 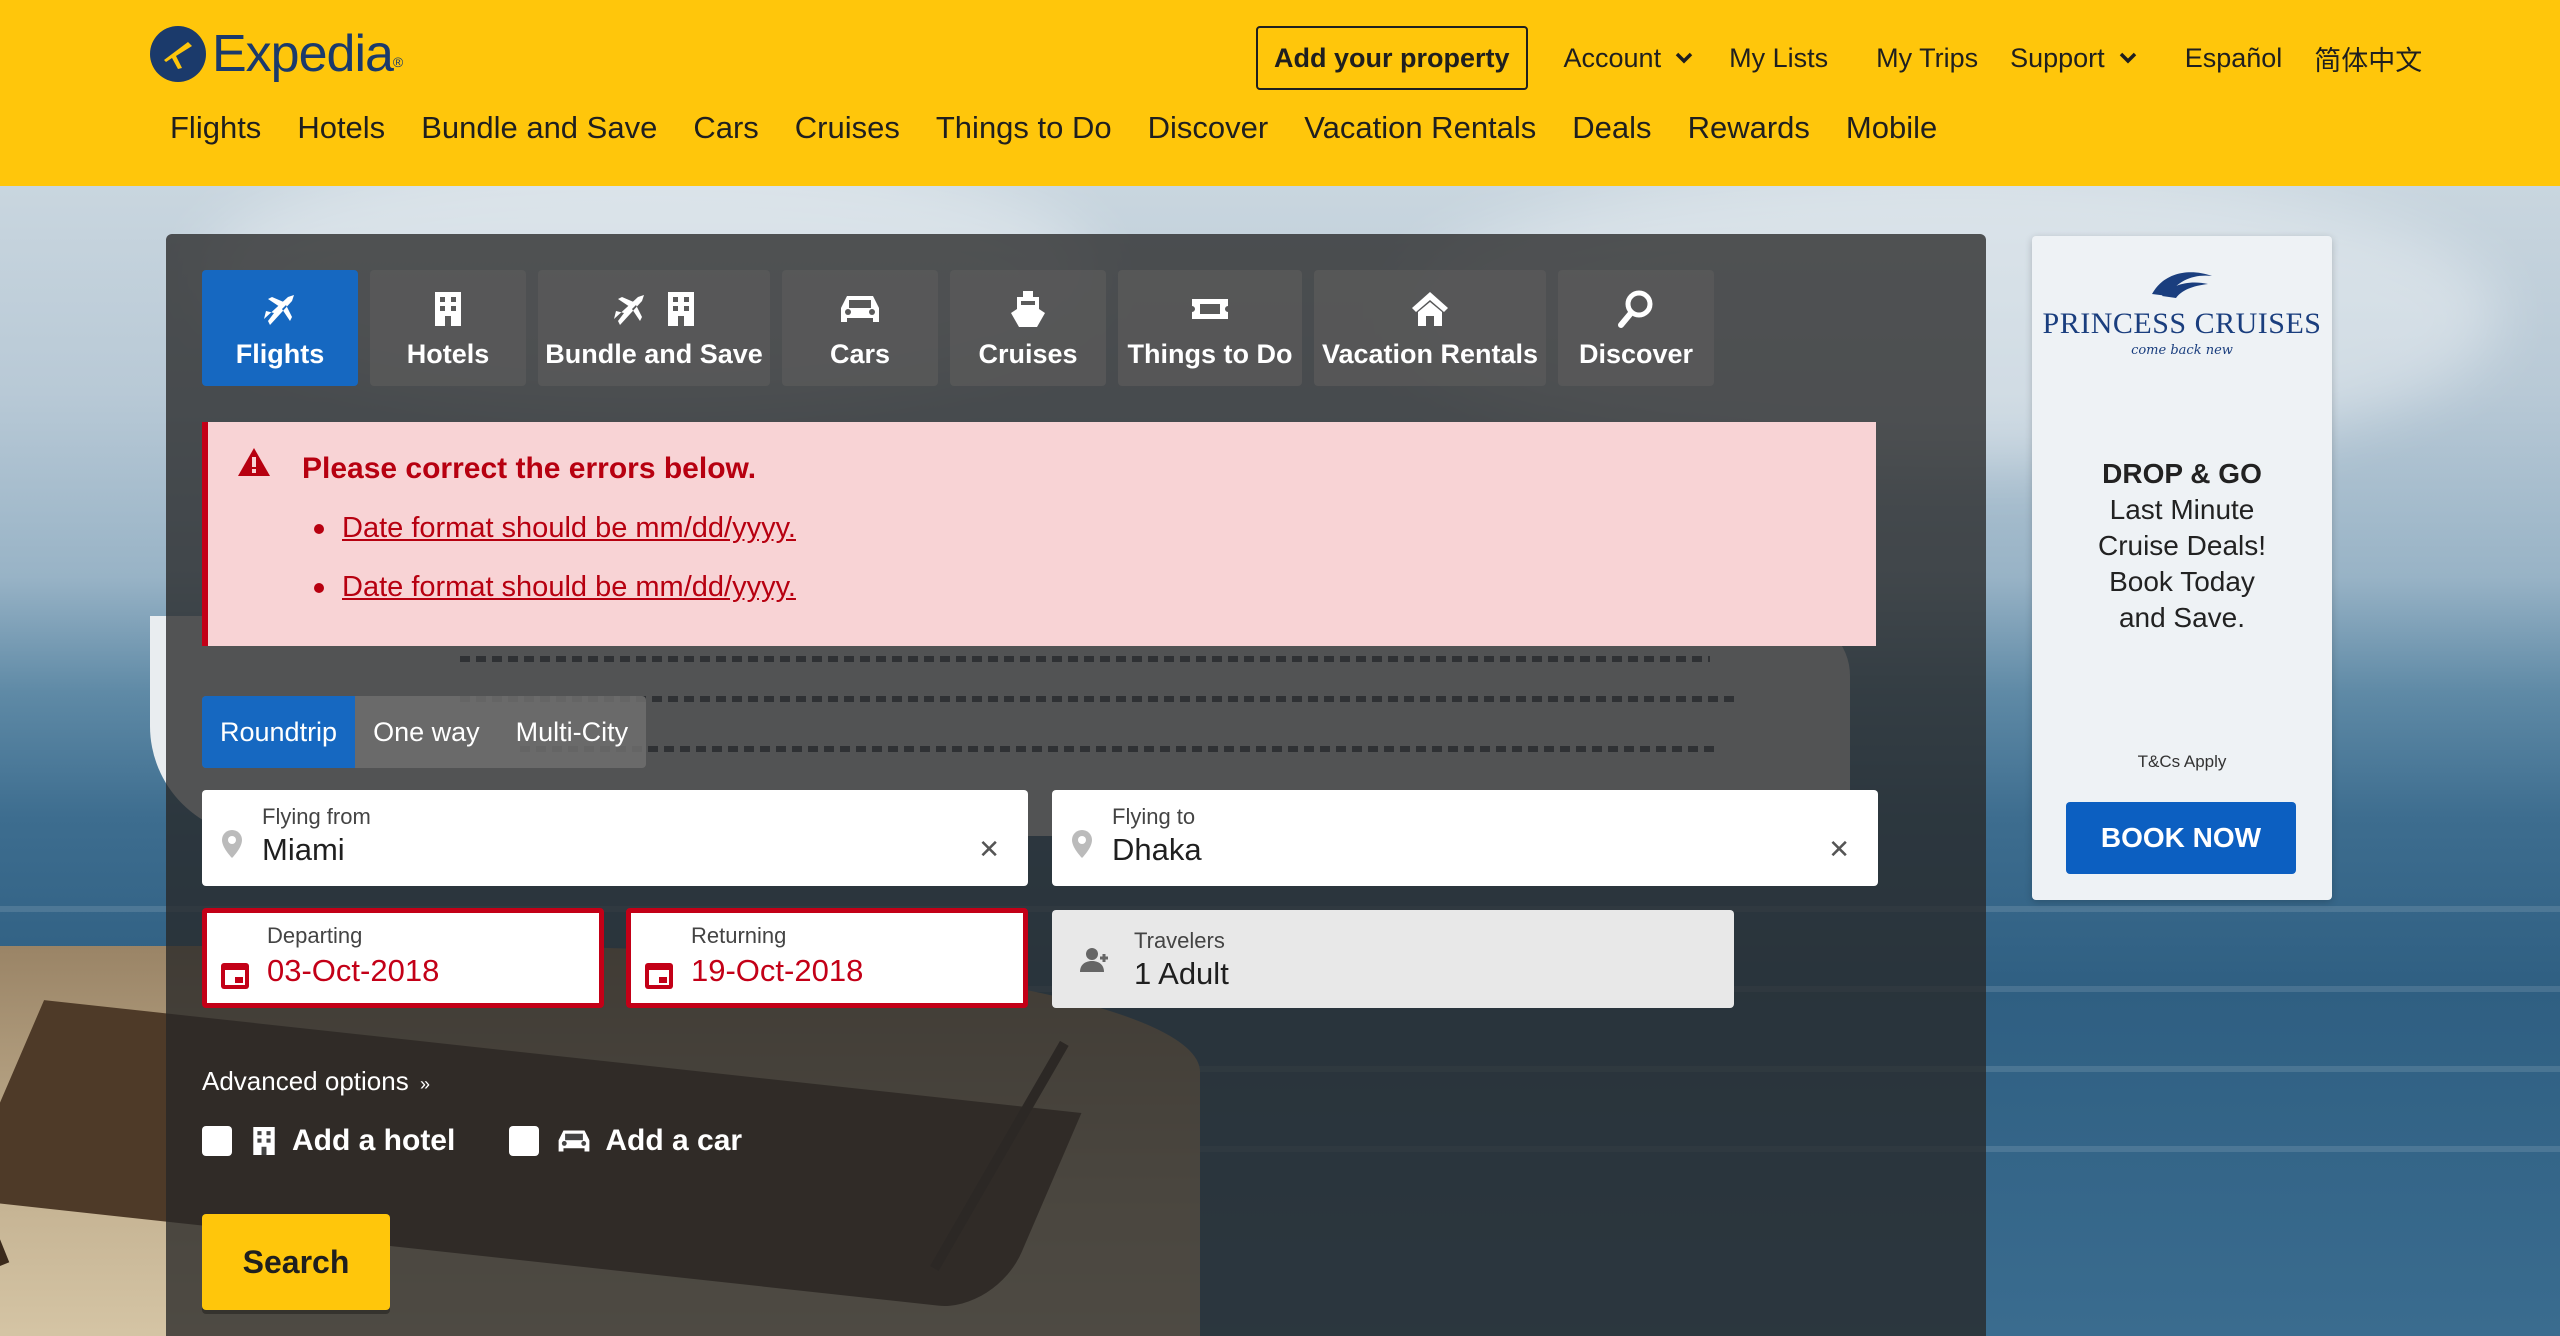 I want to click on nav-vacation-rentals: Vacation Rentals, so click(x=1420, y=128).